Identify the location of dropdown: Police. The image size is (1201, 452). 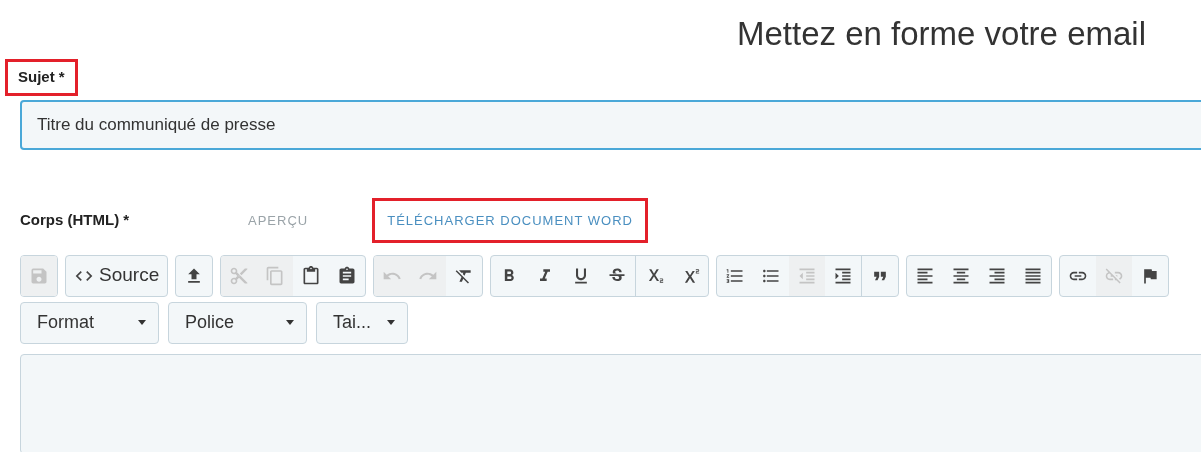
(237, 322).